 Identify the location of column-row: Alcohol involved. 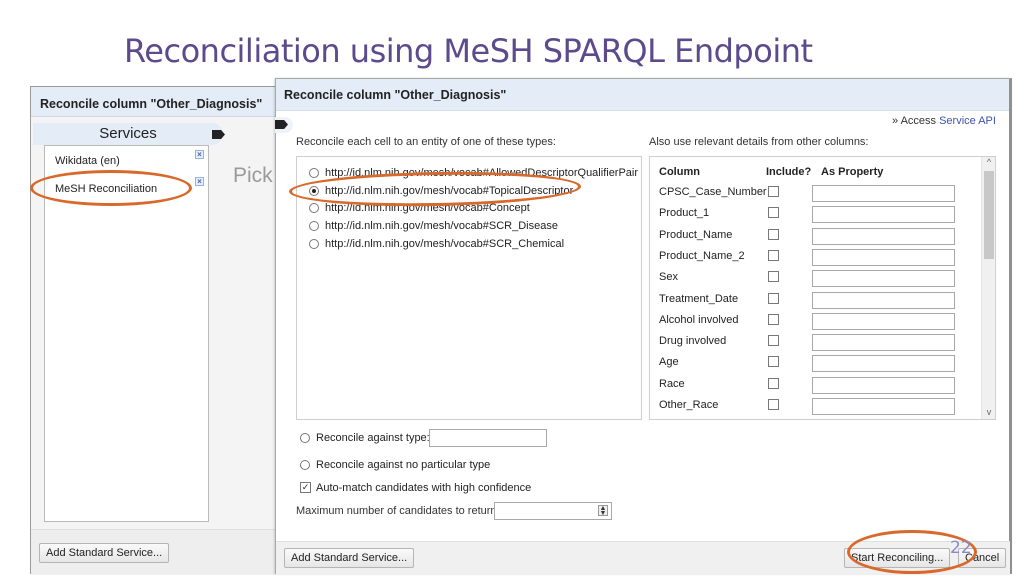
(815, 321).